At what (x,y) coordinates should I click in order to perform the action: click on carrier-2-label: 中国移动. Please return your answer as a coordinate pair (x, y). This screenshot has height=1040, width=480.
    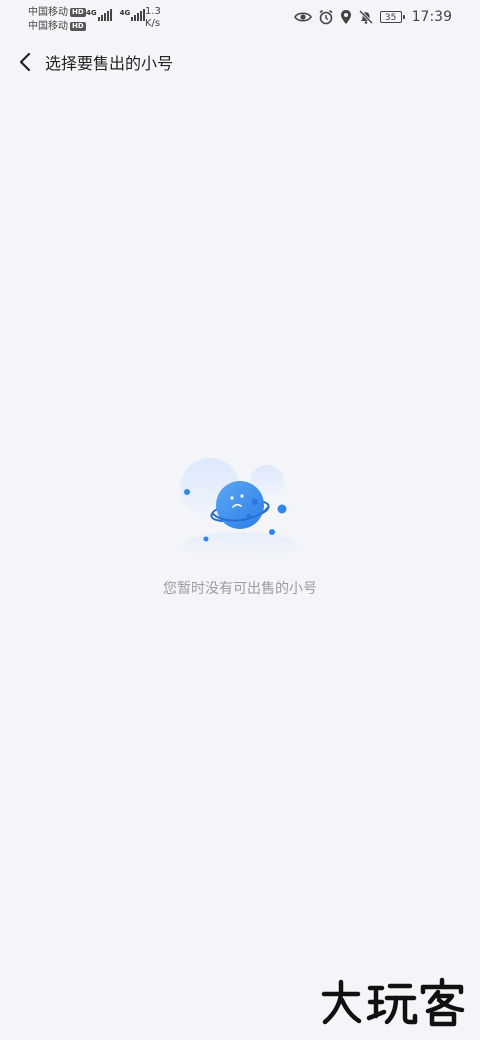
    Looking at the image, I should click on (48, 26).